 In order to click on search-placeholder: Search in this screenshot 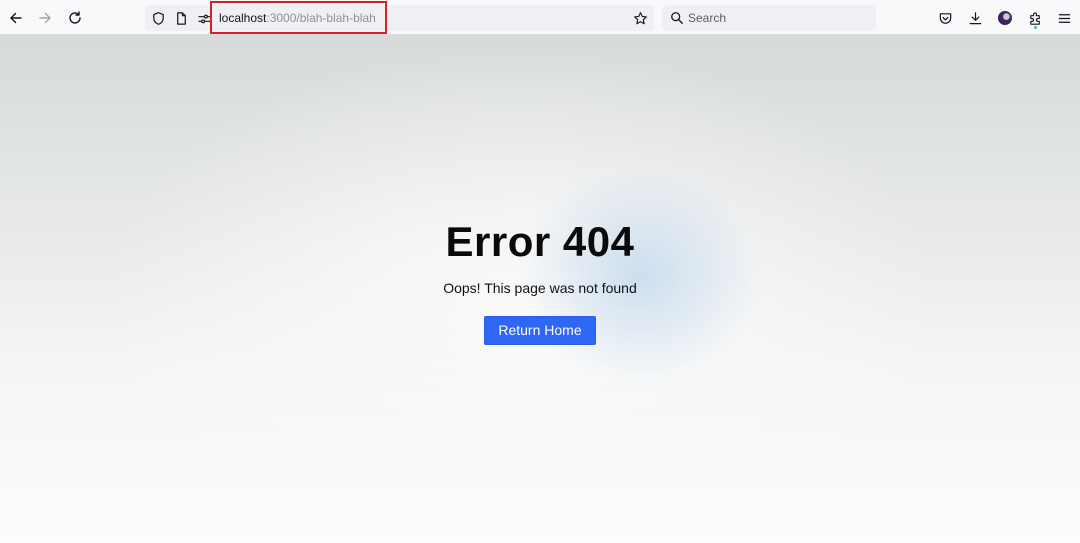, I will do `click(707, 18)`.